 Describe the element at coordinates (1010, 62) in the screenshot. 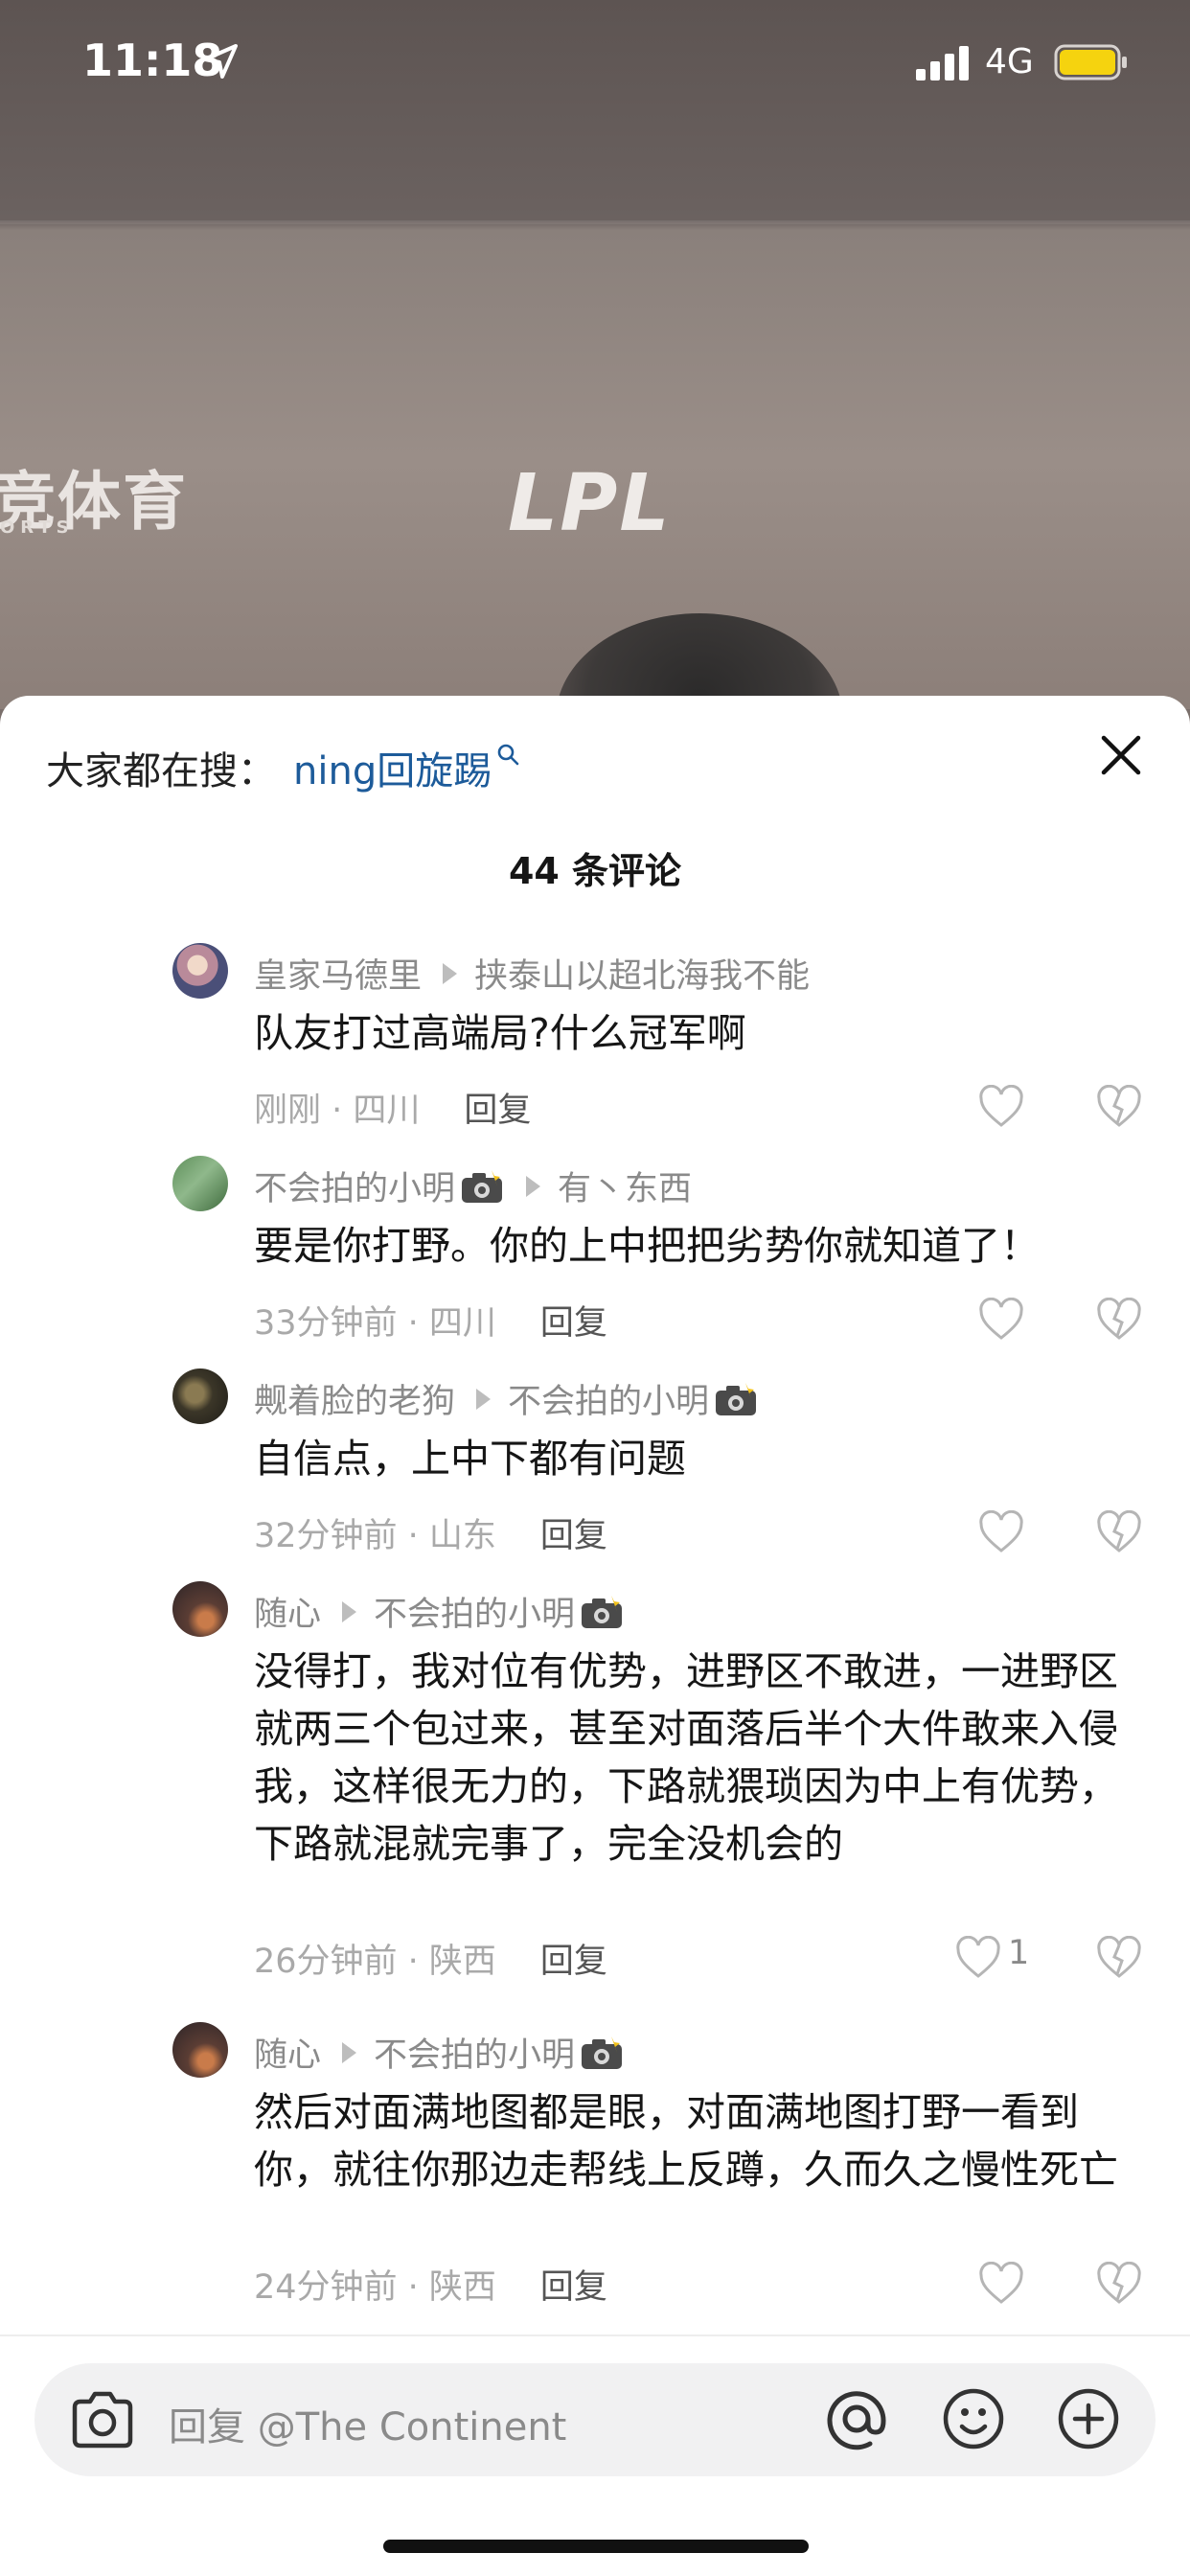

I see `network-type: 4G` at that location.